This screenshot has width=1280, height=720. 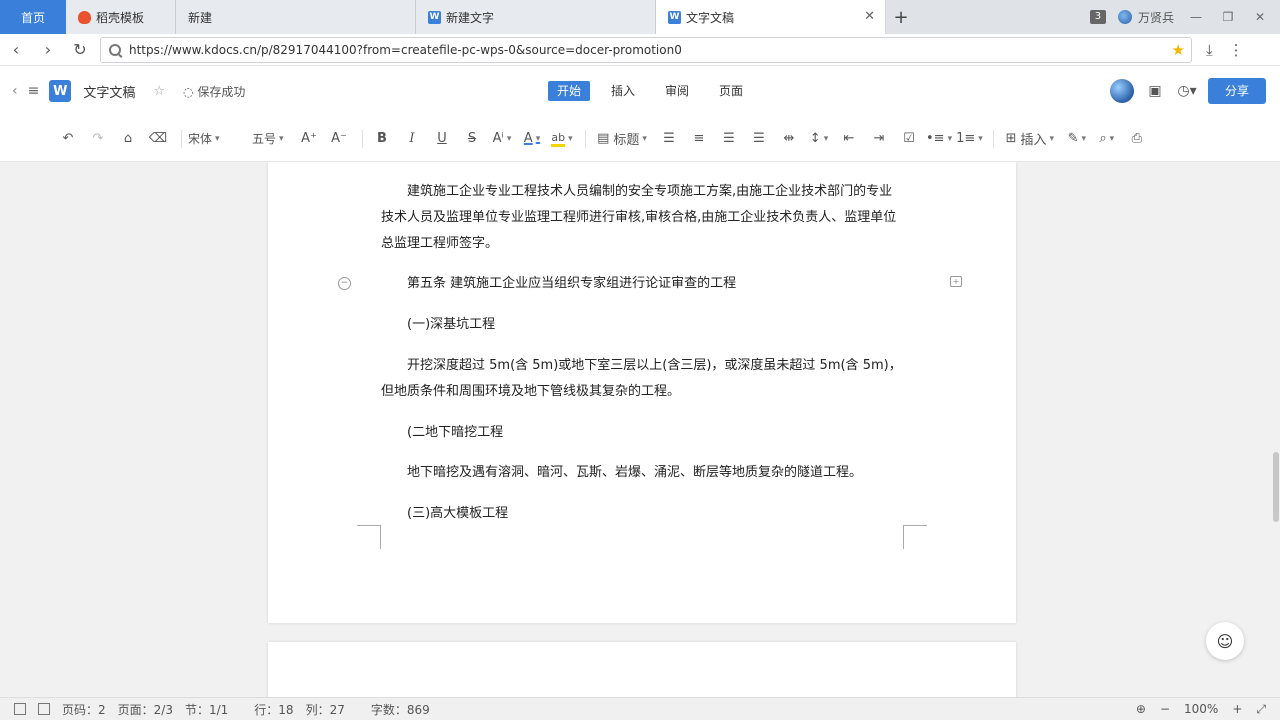 I want to click on tab-new-text: W 新建文字, so click(x=536, y=17).